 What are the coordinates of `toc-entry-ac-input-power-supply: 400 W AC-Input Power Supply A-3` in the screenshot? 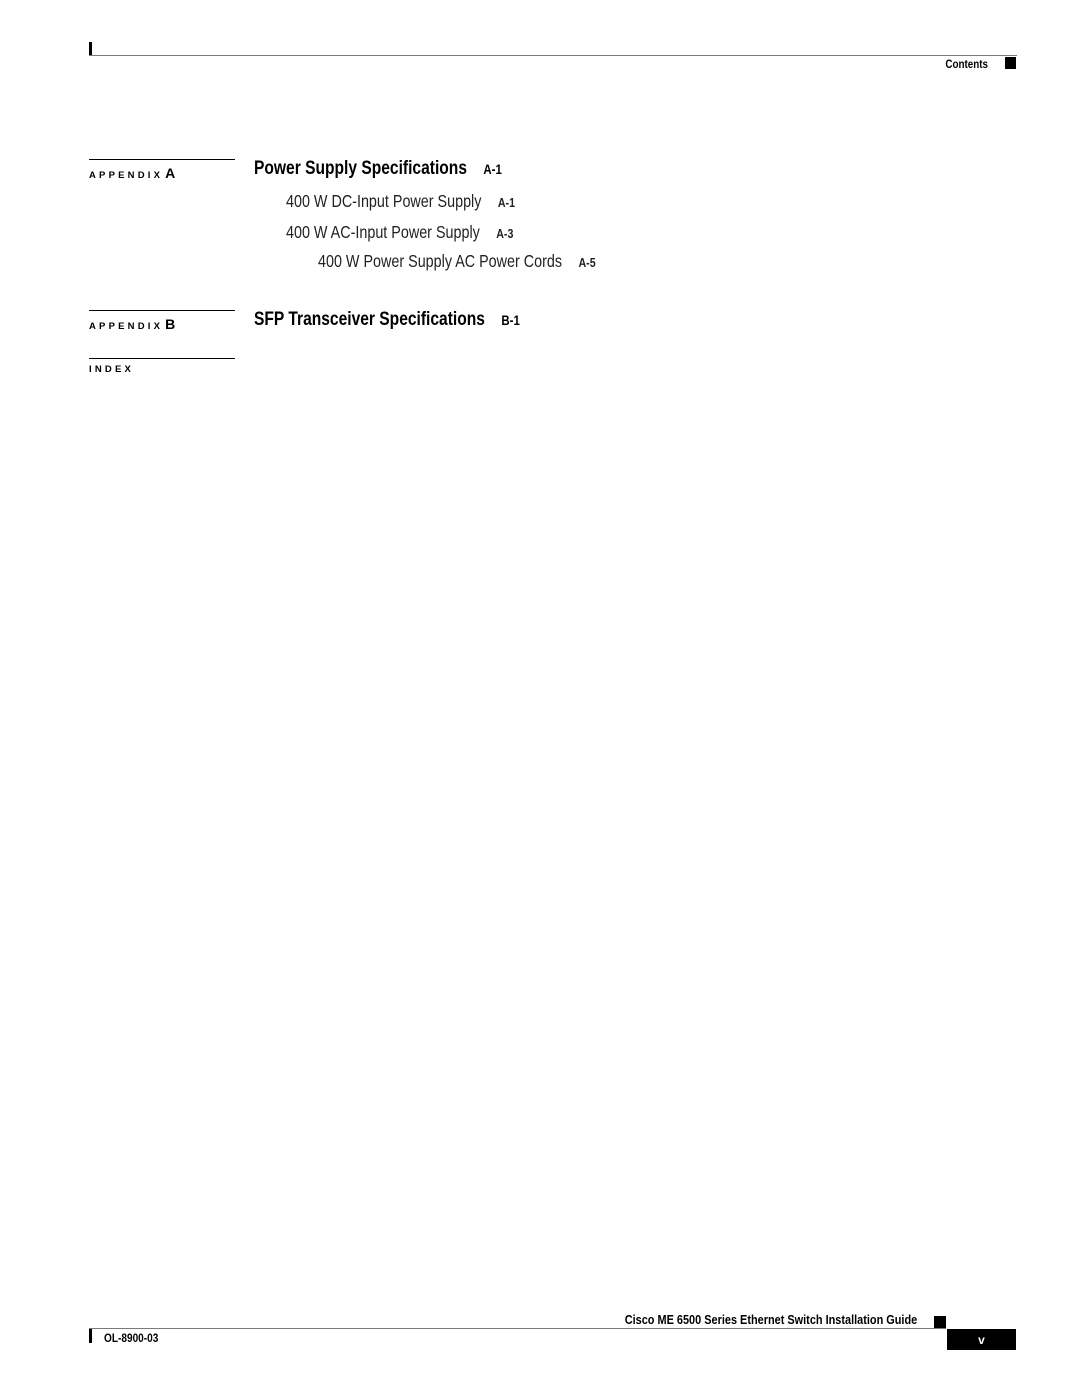 It's located at (399, 232).